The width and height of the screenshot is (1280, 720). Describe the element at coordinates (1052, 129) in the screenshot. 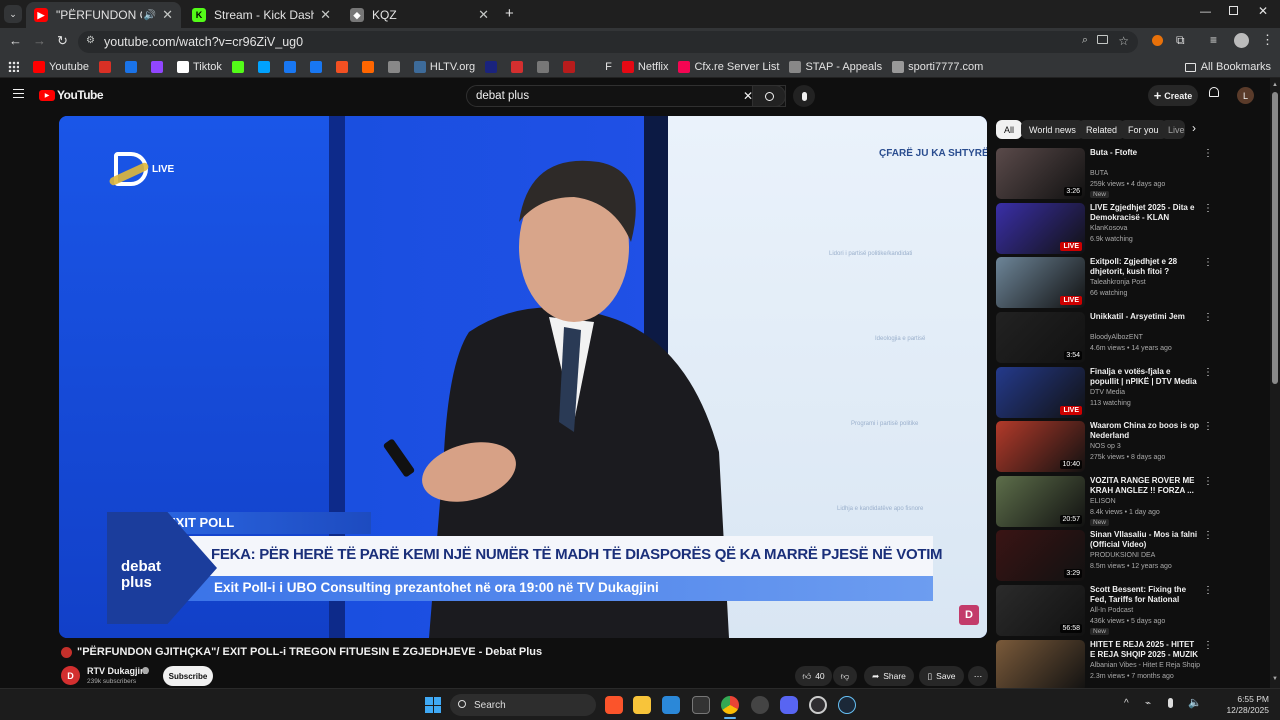

I see `chip-world-news: World news` at that location.